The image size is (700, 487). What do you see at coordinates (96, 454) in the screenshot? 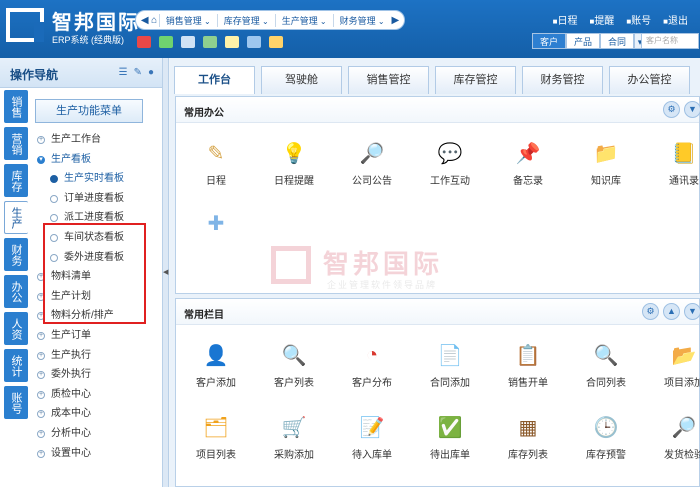
I see `tree-item: + 设置中心` at bounding box center [96, 454].